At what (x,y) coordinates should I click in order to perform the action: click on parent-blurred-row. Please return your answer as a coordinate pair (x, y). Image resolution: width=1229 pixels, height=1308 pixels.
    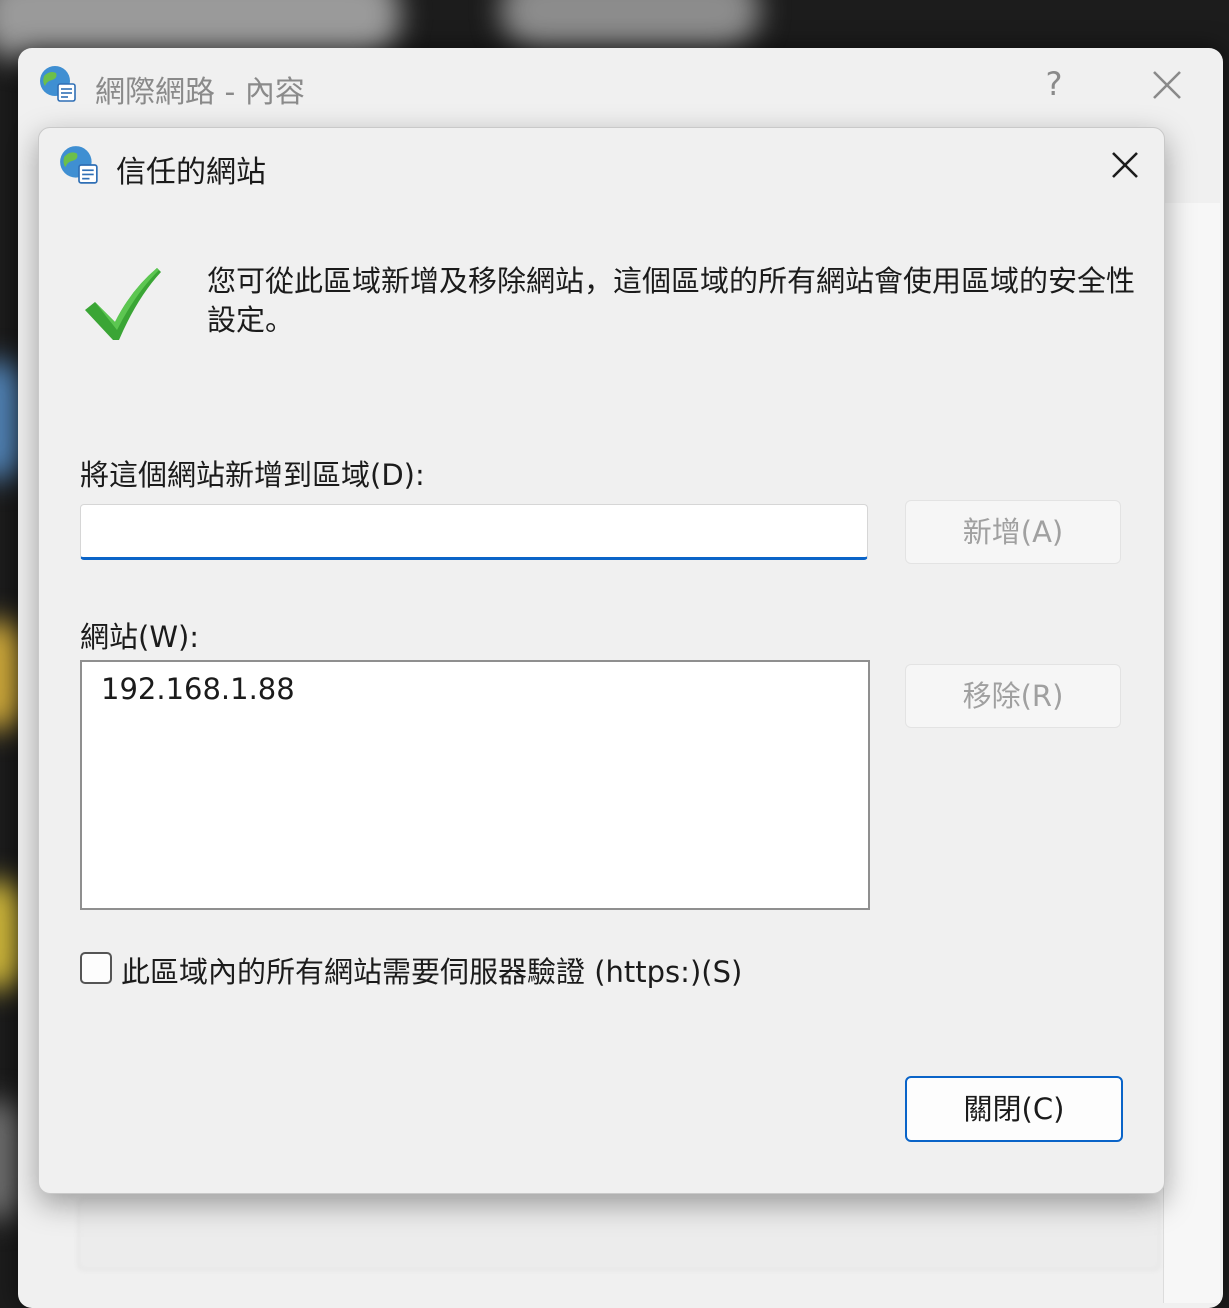
    Looking at the image, I should click on (619, 1234).